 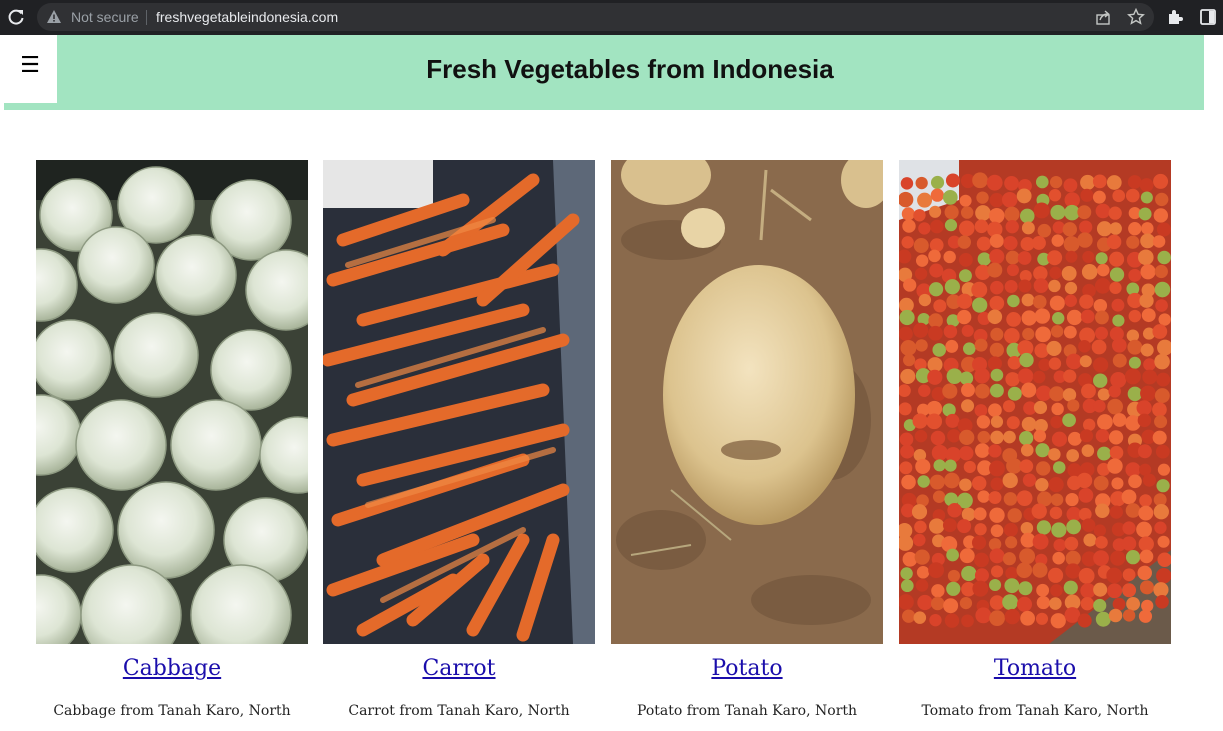 What do you see at coordinates (1035, 668) in the screenshot?
I see `product-link-tomato: Tomato` at bounding box center [1035, 668].